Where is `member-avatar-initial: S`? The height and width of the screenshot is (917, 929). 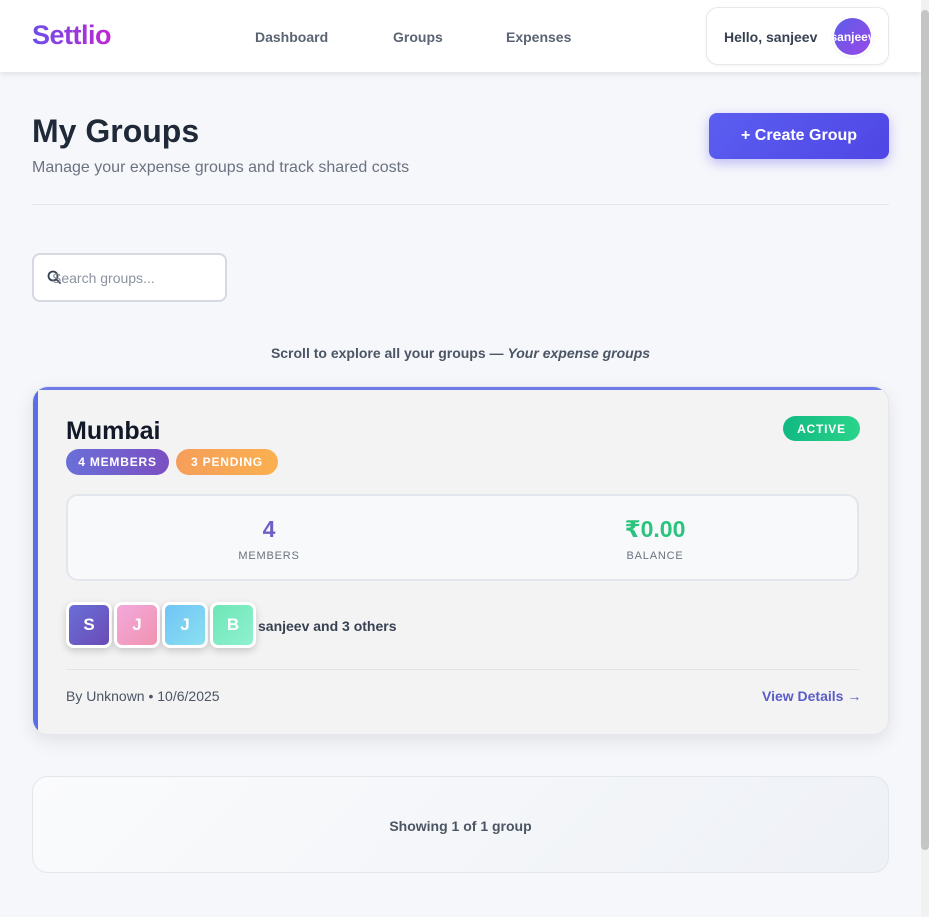 member-avatar-initial: S is located at coordinates (89, 624).